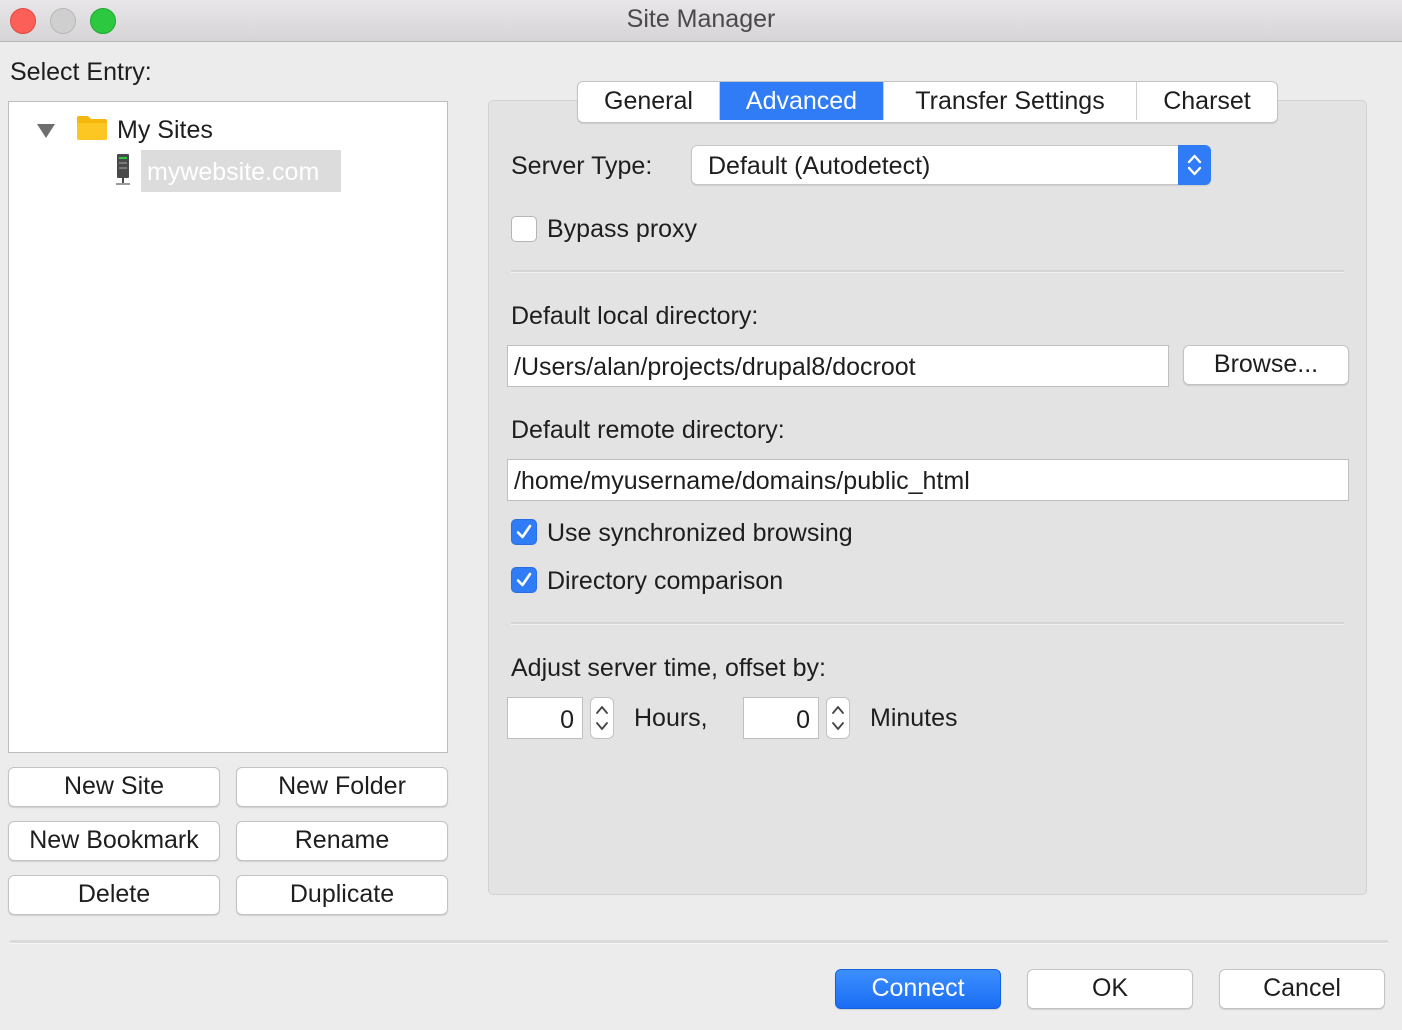 The image size is (1402, 1030). Describe the element at coordinates (802, 101) in the screenshot. I see `tab-advanced: Advanced` at that location.